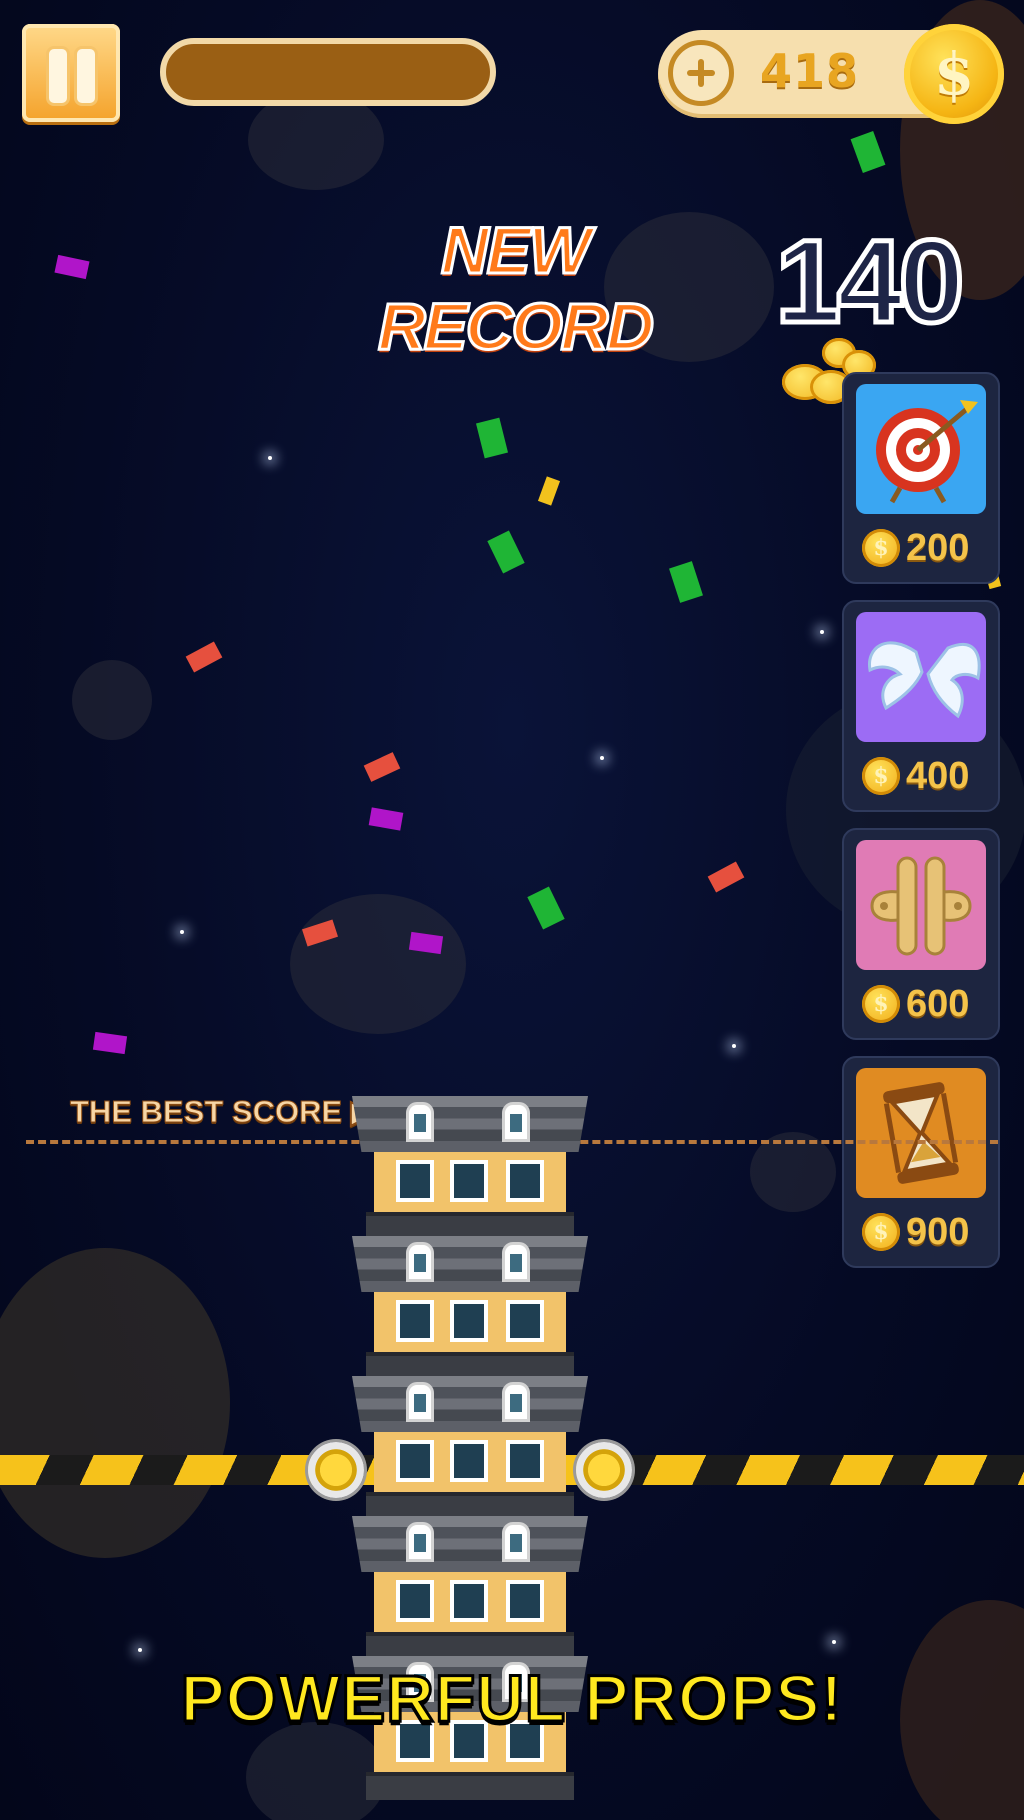  I want to click on prop-target: $ 200, so click(921, 478).